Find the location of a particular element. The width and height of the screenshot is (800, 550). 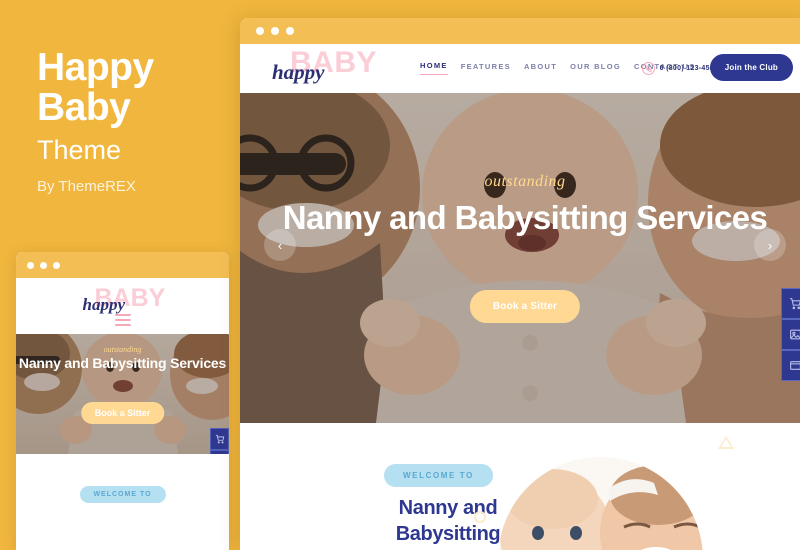

mobile-chrome-bar is located at coordinates (122, 265).